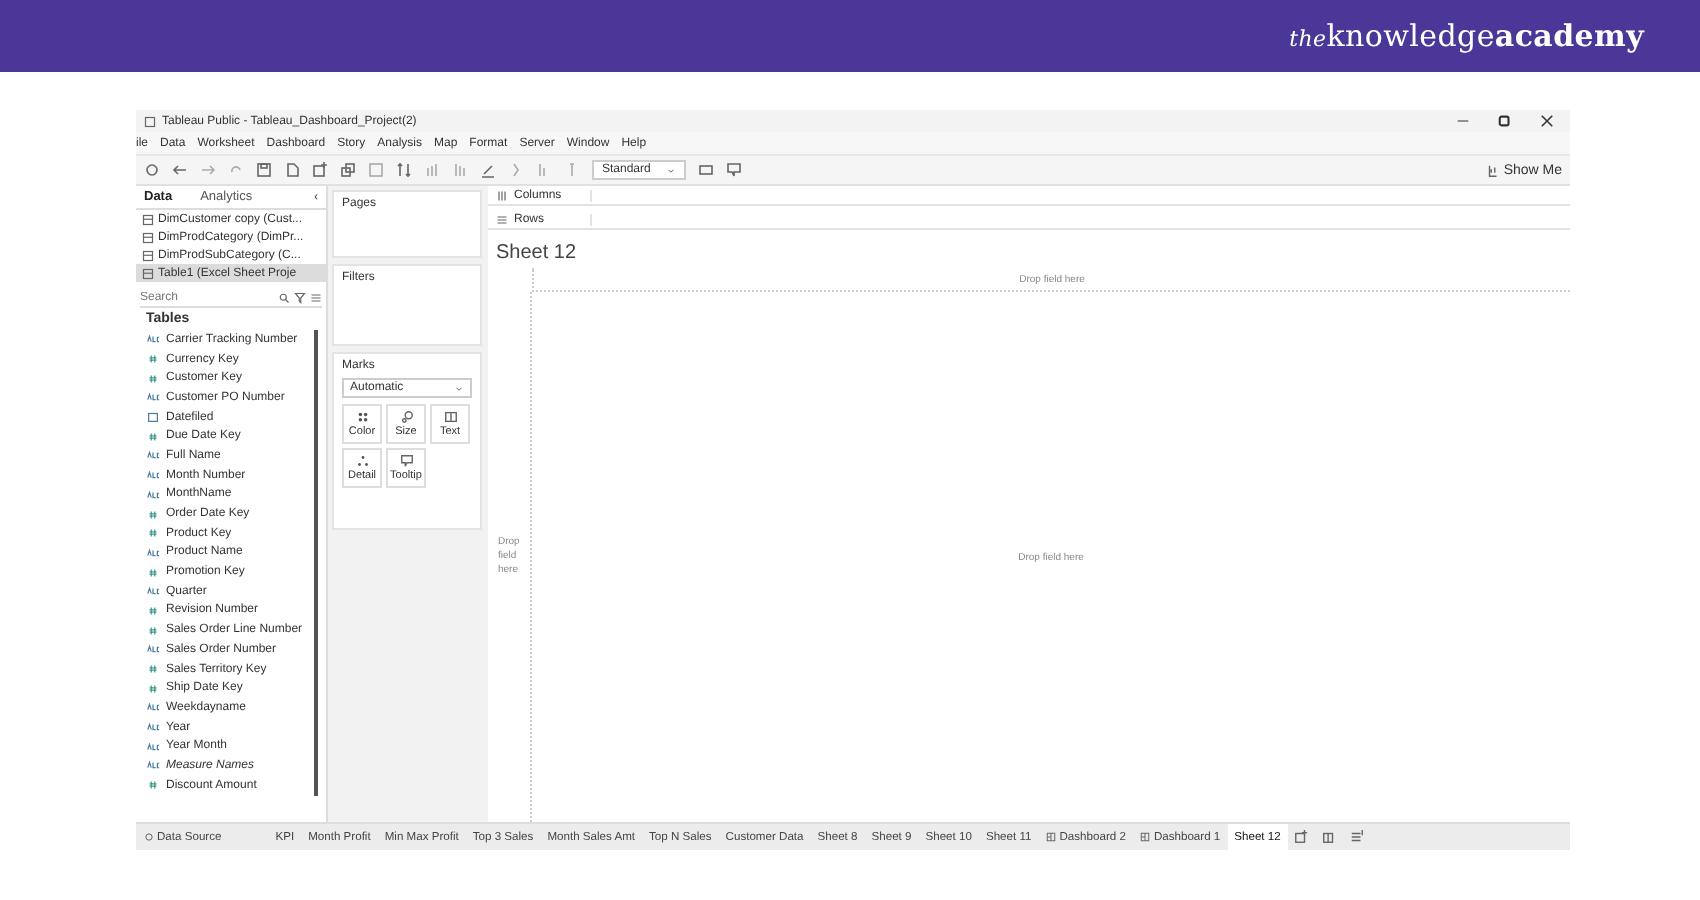  I want to click on size-icon, so click(406, 417).